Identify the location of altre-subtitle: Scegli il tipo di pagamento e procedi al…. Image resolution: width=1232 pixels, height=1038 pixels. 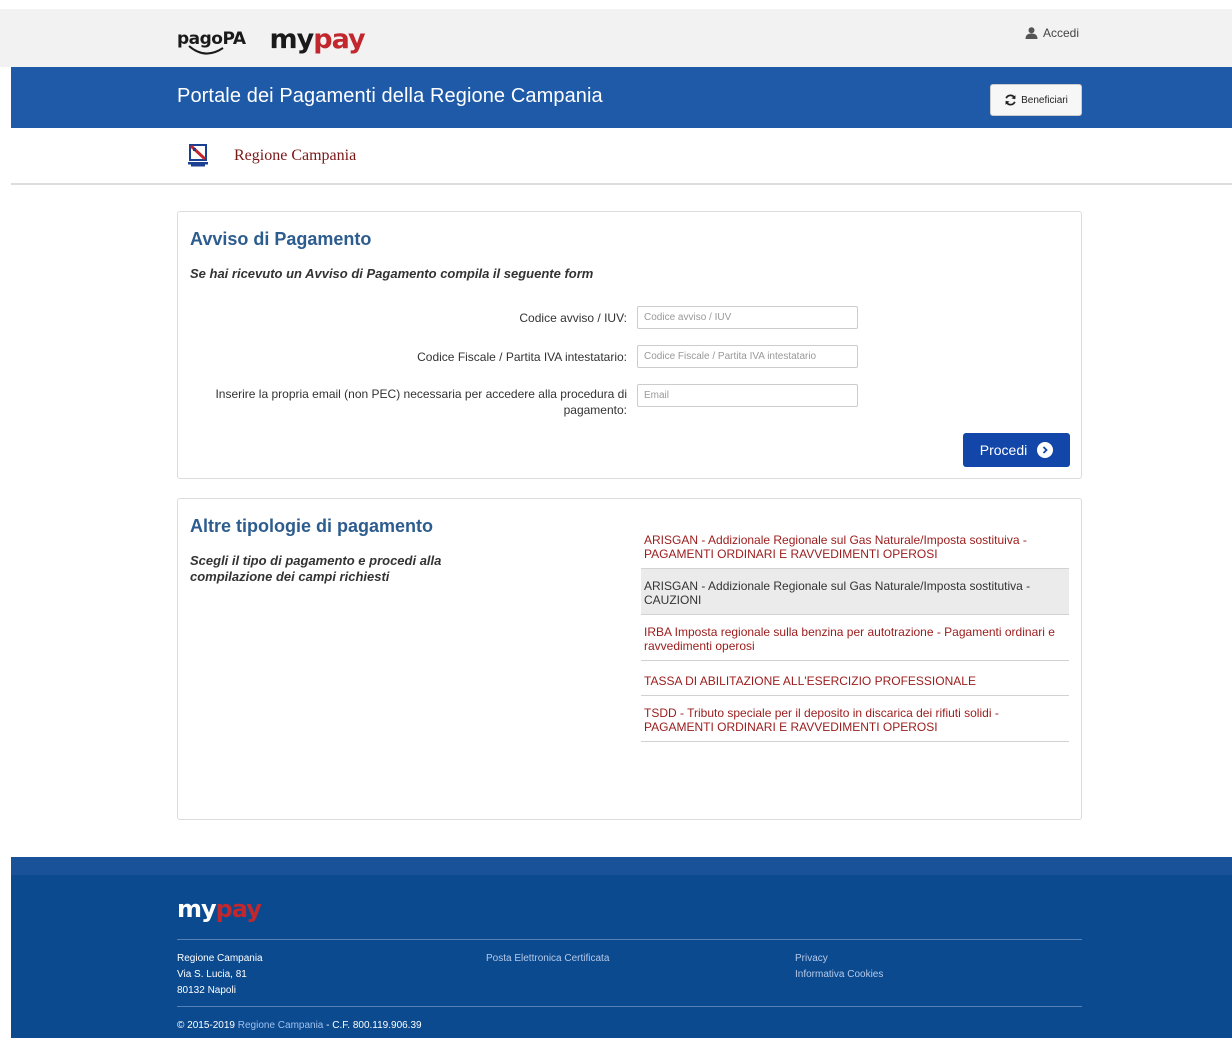
(316, 568).